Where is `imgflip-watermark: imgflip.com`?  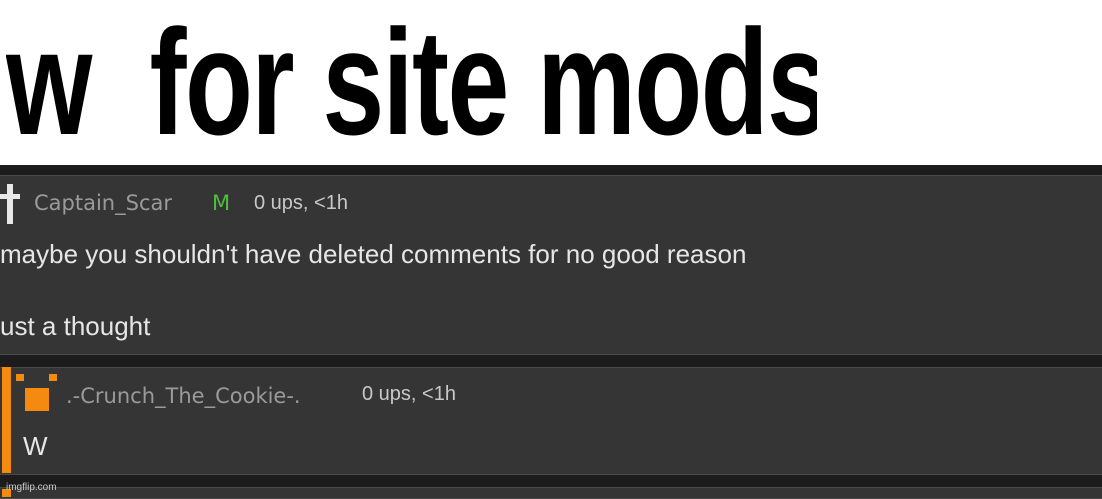 imgflip-watermark: imgflip.com is located at coordinates (31, 487).